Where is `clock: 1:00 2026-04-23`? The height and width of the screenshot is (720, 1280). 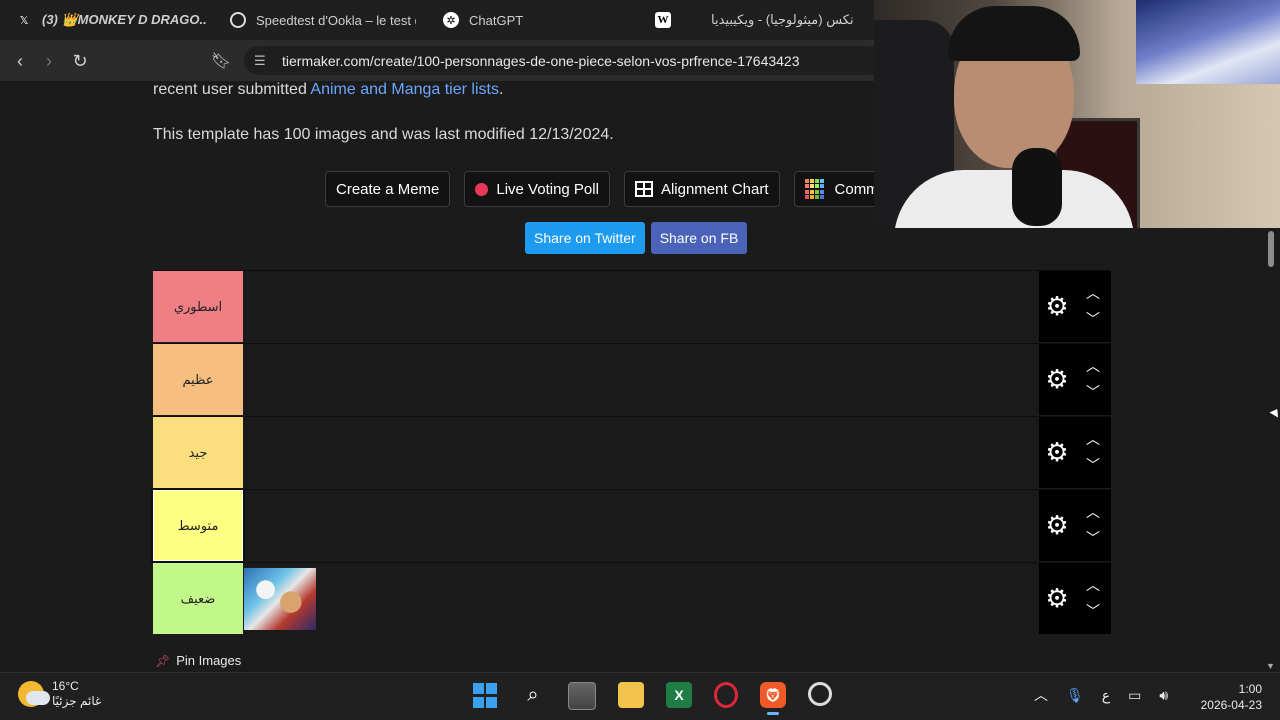 clock: 1:00 2026-04-23 is located at coordinates (1231, 697).